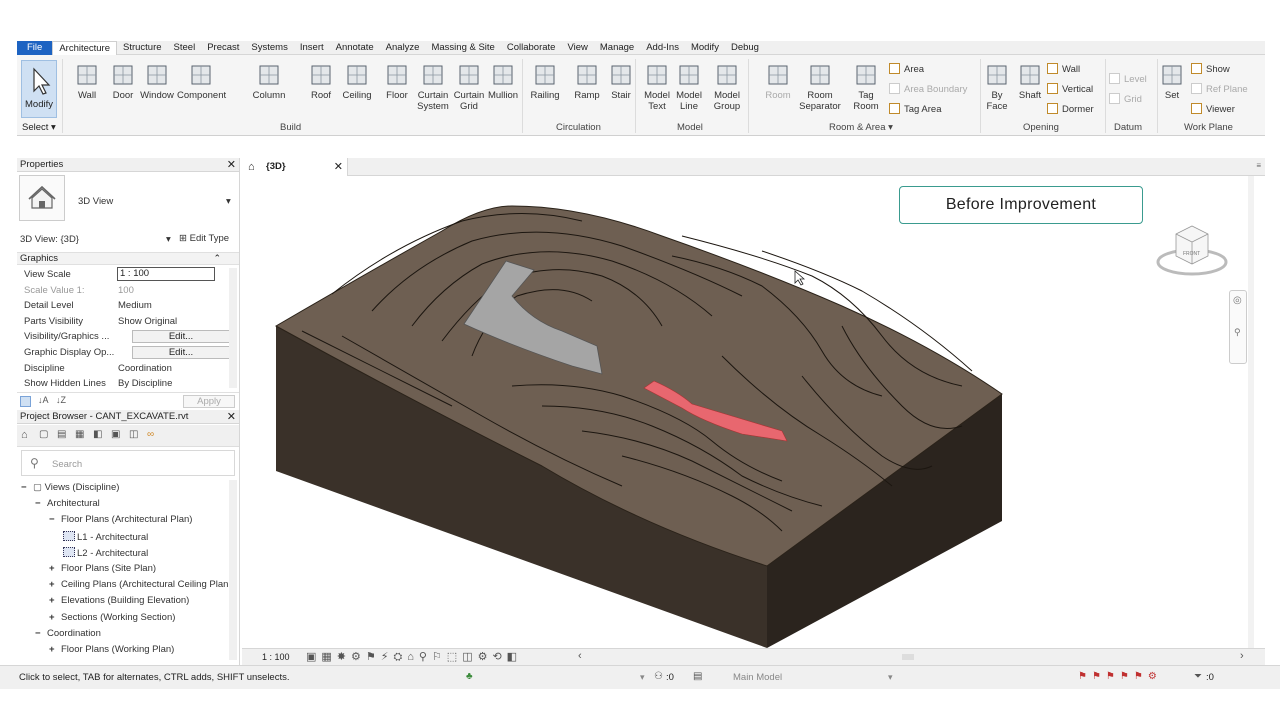 The height and width of the screenshot is (720, 1280). Describe the element at coordinates (185, 48) in the screenshot. I see `menu-steel: Steel` at that location.